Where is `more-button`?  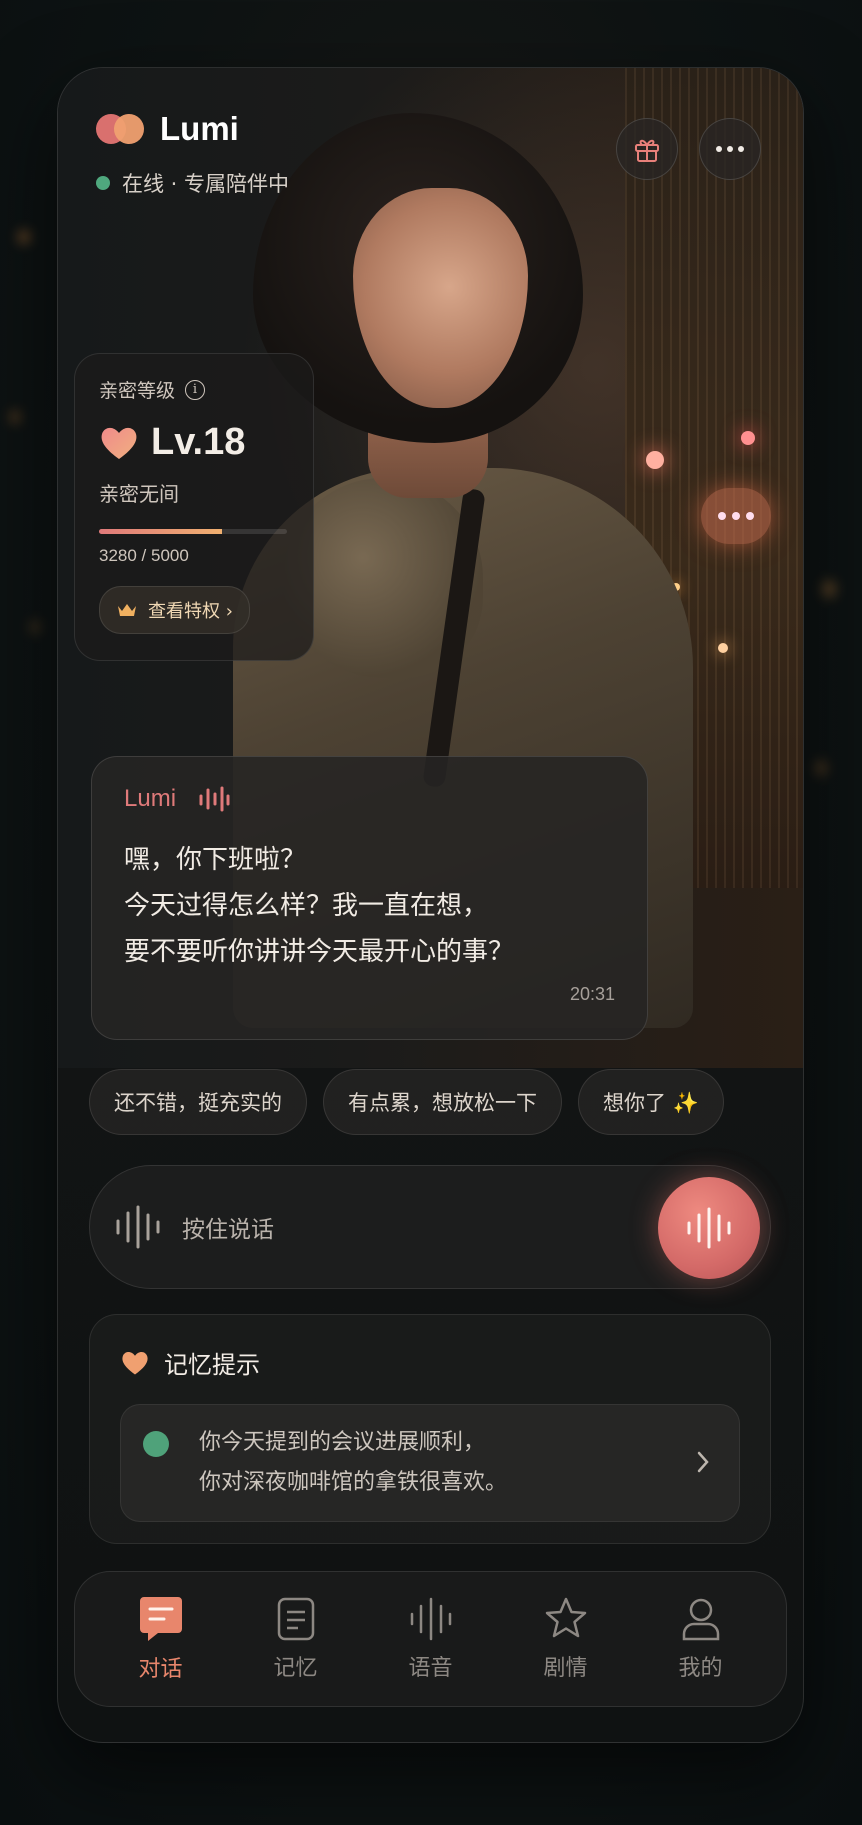 more-button is located at coordinates (730, 149).